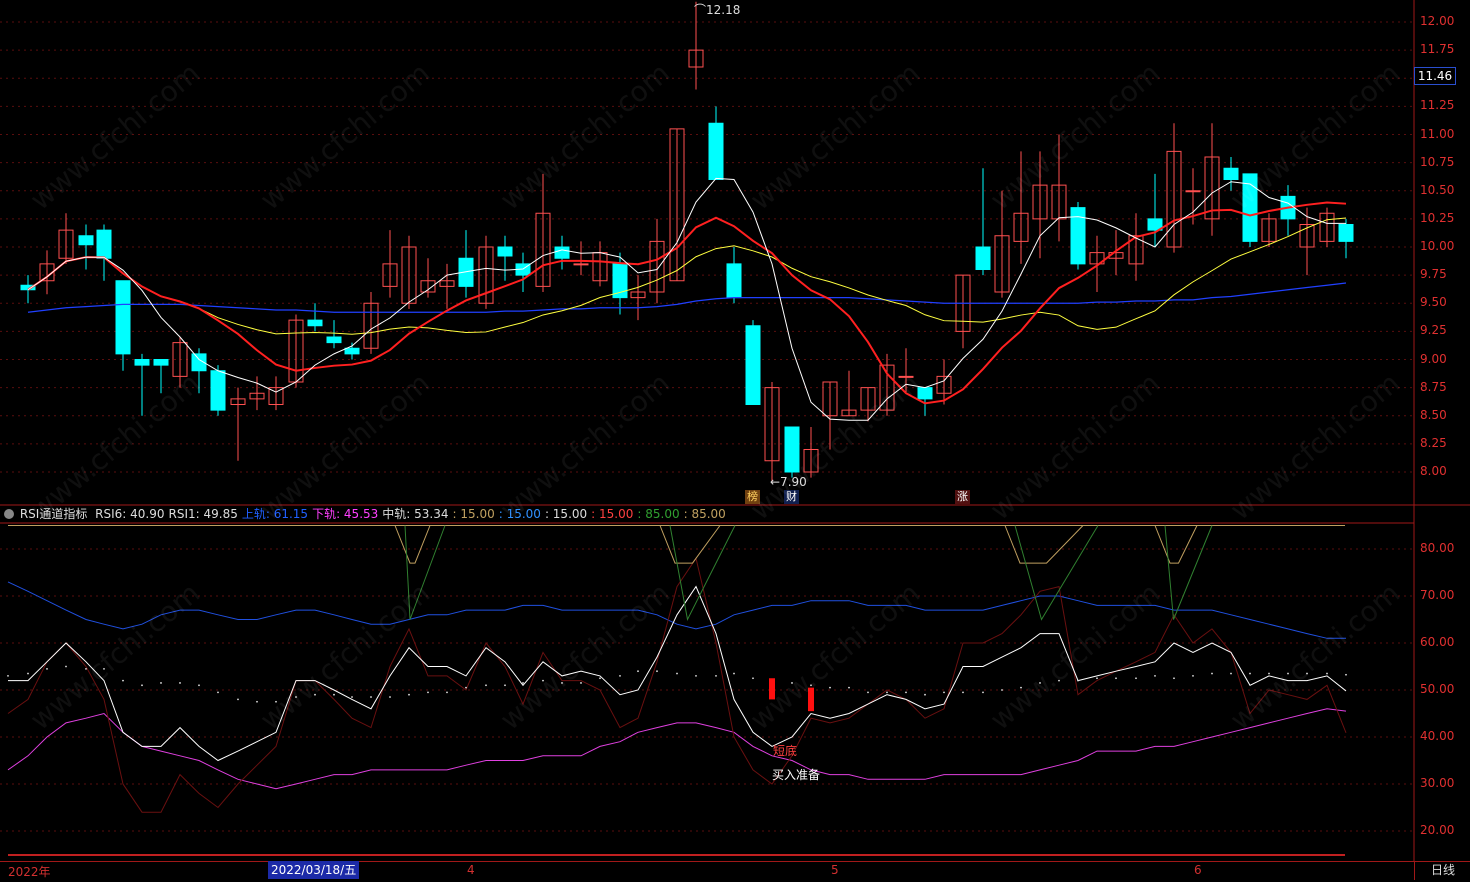 Image resolution: width=1470 pixels, height=882 pixels. Describe the element at coordinates (581, 264) in the screenshot. I see `candle-up` at that location.